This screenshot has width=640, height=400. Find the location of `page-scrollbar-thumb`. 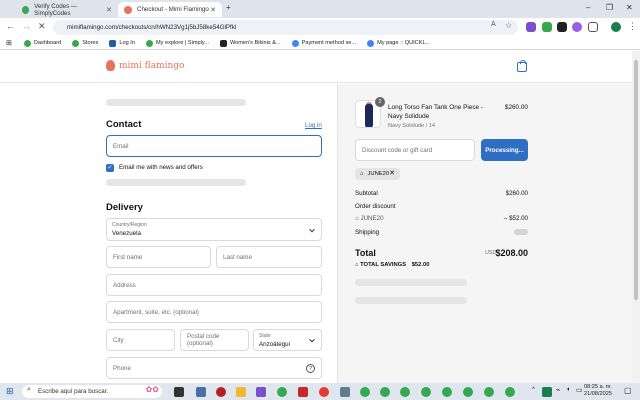

page-scrollbar-thumb is located at coordinates (636, 180).